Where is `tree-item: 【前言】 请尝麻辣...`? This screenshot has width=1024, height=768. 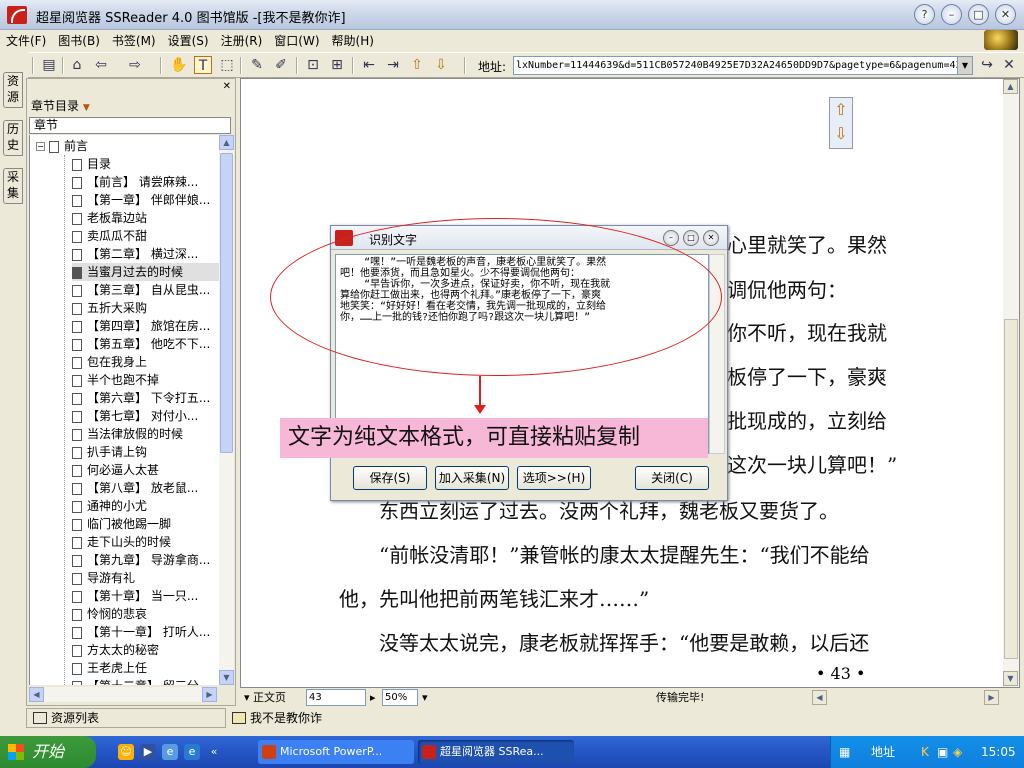
tree-item: 【前言】 请尝麻辣... is located at coordinates (145, 182).